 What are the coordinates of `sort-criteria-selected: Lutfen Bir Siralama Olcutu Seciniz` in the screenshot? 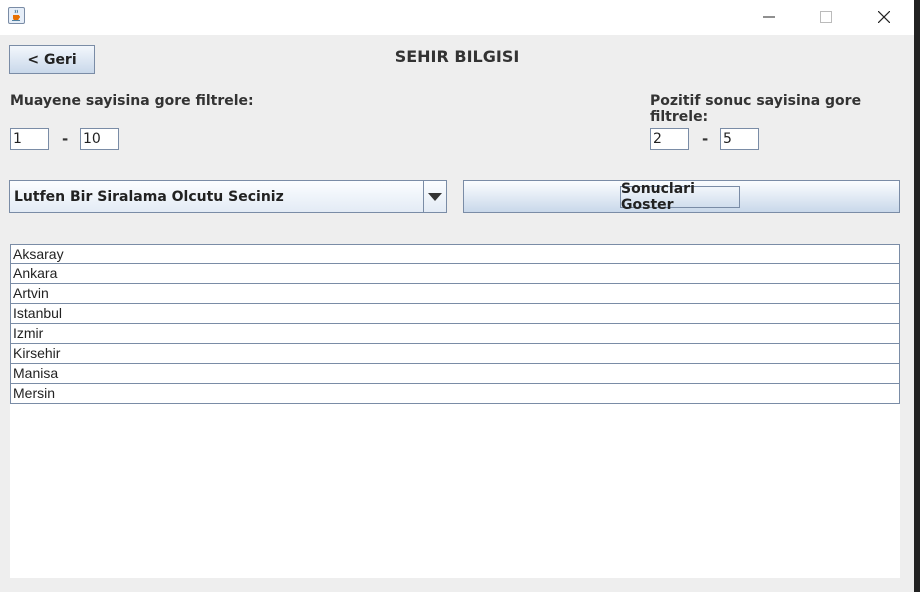 It's located at (149, 197).